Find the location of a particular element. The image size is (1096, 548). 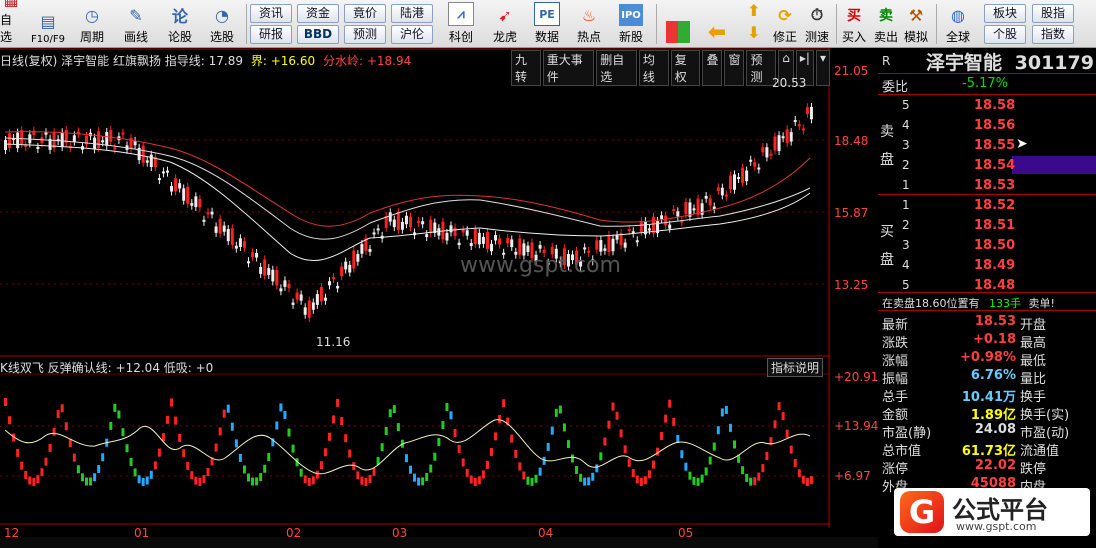

arrow-down-icon: ⬇ is located at coordinates (754, 32).